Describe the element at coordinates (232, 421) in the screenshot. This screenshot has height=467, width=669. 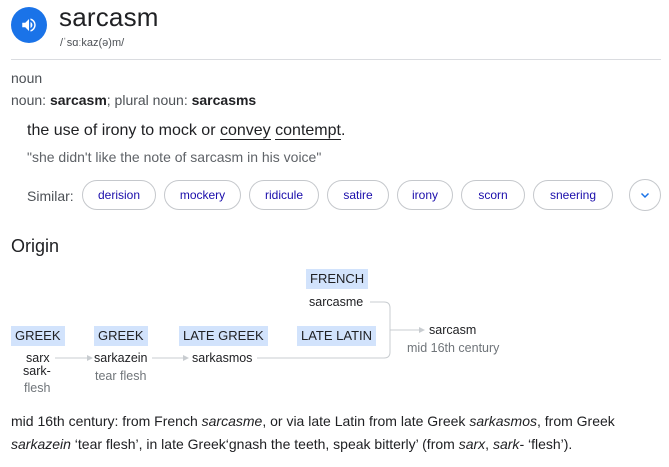
I see `etym-word: sarcasme` at that location.